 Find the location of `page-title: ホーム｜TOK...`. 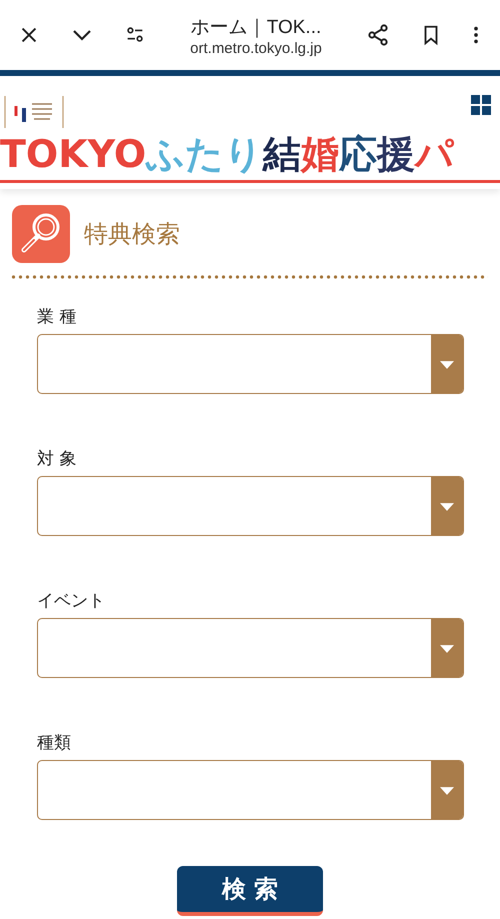

page-title: ホーム｜TOK... is located at coordinates (256, 28).